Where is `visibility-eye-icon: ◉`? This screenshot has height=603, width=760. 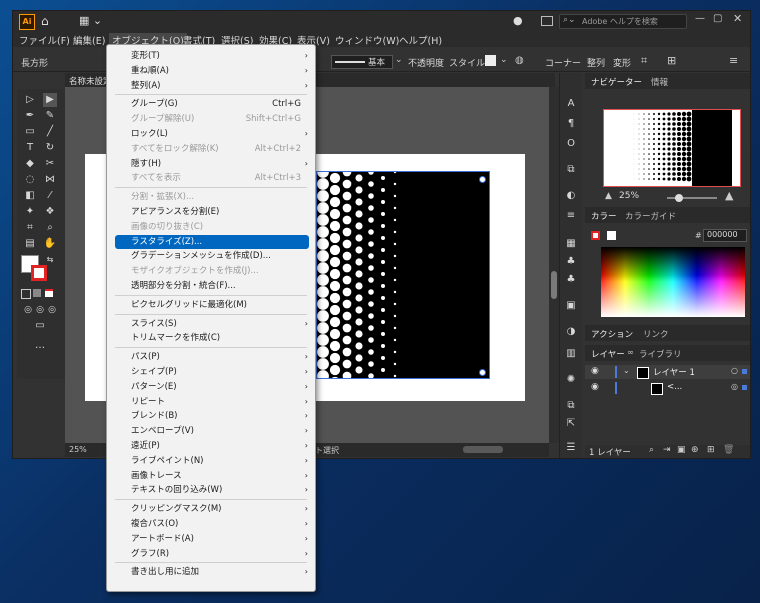
visibility-eye-icon: ◉ is located at coordinates (595, 371).